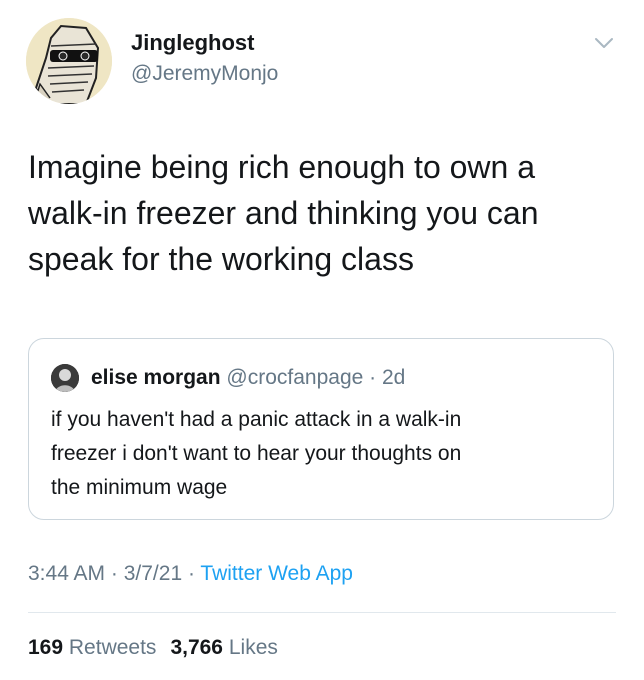  I want to click on author-display-name: Jingleghost, so click(192, 43).